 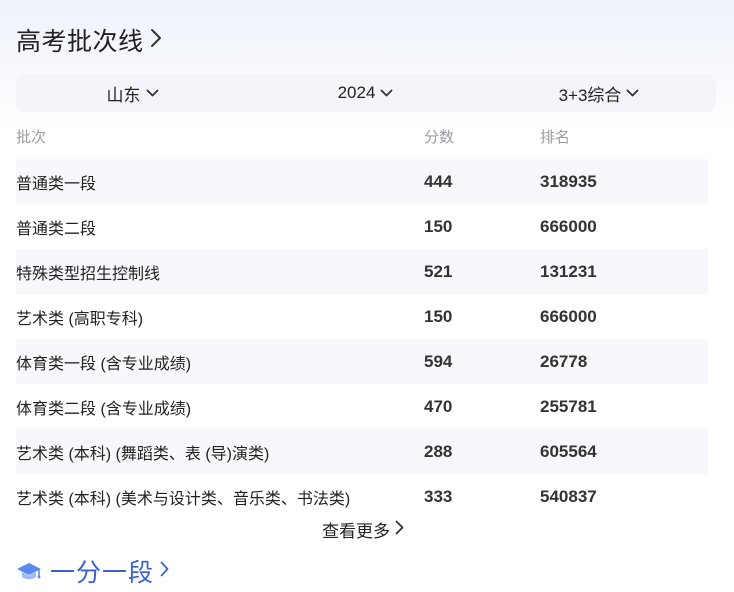 What do you see at coordinates (362, 181) in the screenshot?
I see `table-row: 普通类一段 444 318935` at bounding box center [362, 181].